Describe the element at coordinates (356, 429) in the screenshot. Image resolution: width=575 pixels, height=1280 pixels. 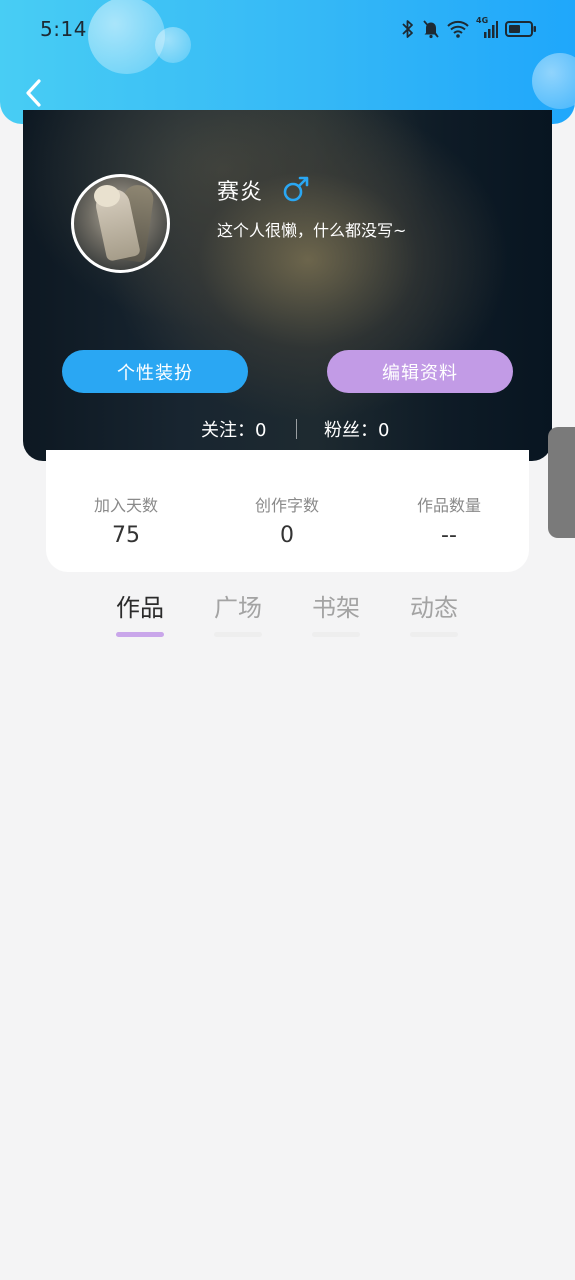
I see `fans-count: 粉丝：0` at that location.